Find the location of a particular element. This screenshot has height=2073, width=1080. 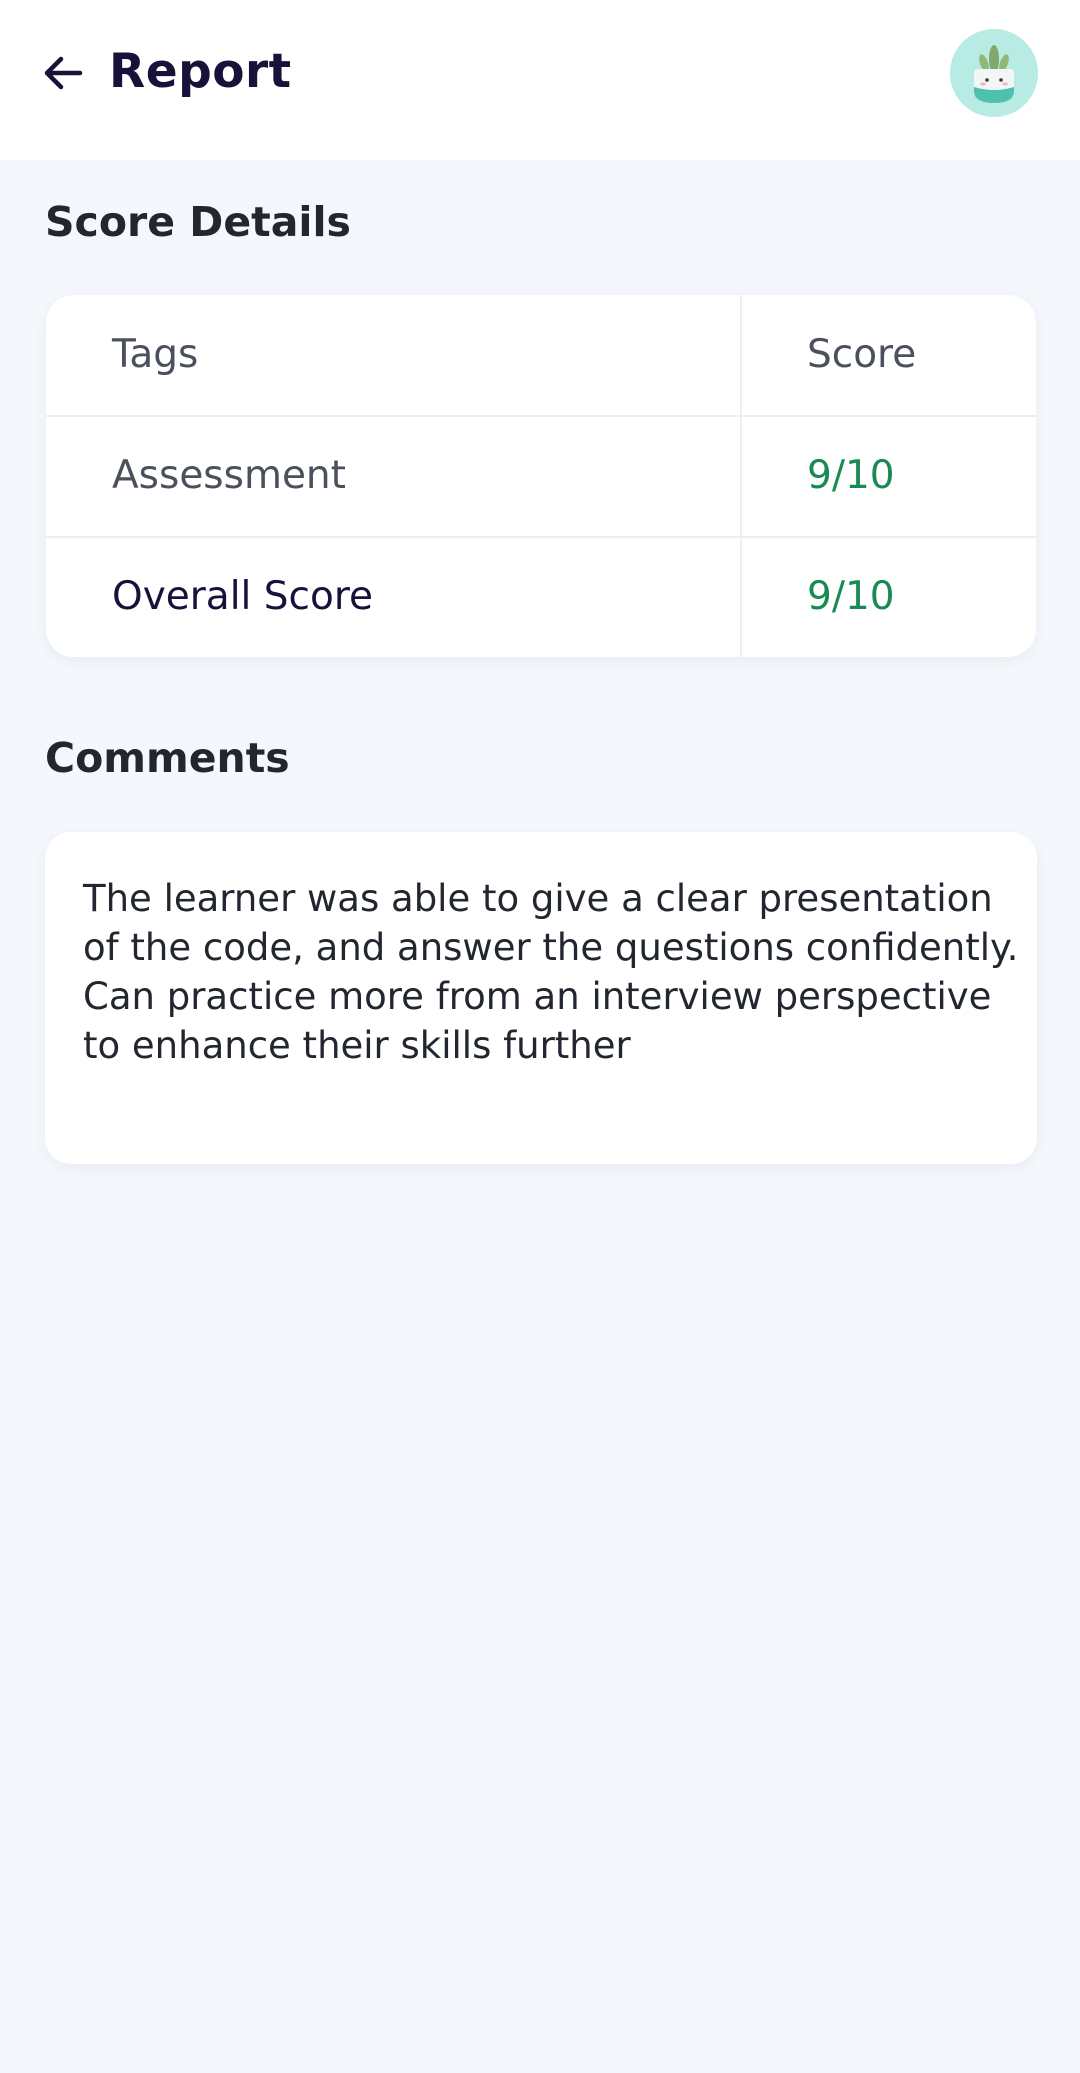

score-details-title: Score Details is located at coordinates (198, 222).